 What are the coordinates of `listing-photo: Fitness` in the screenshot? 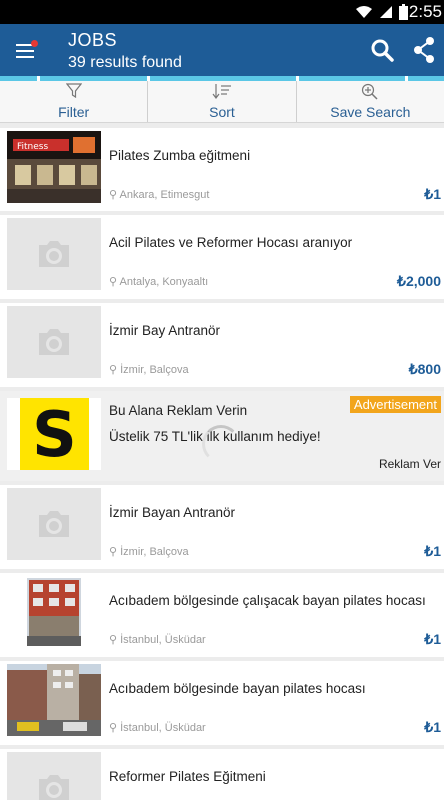 It's located at (54, 167).